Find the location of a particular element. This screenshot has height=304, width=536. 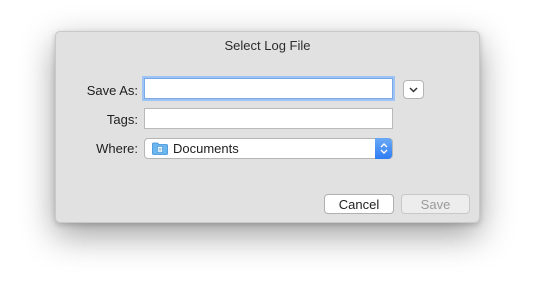

where-popup-button: Documents is located at coordinates (268, 148).